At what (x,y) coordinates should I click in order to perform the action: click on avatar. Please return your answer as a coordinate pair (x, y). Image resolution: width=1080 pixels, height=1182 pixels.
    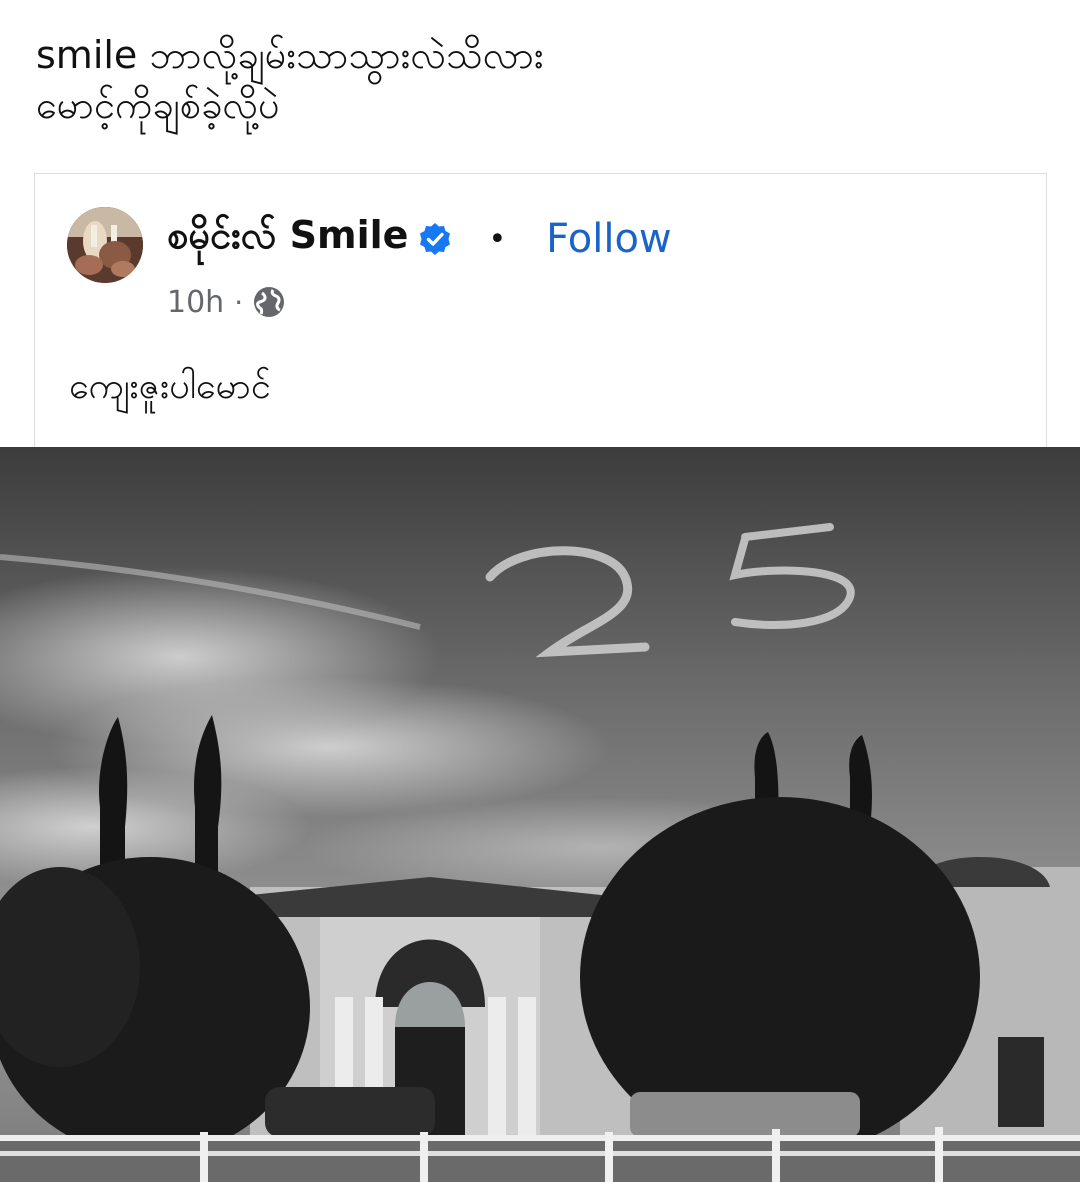
    Looking at the image, I should click on (105, 245).